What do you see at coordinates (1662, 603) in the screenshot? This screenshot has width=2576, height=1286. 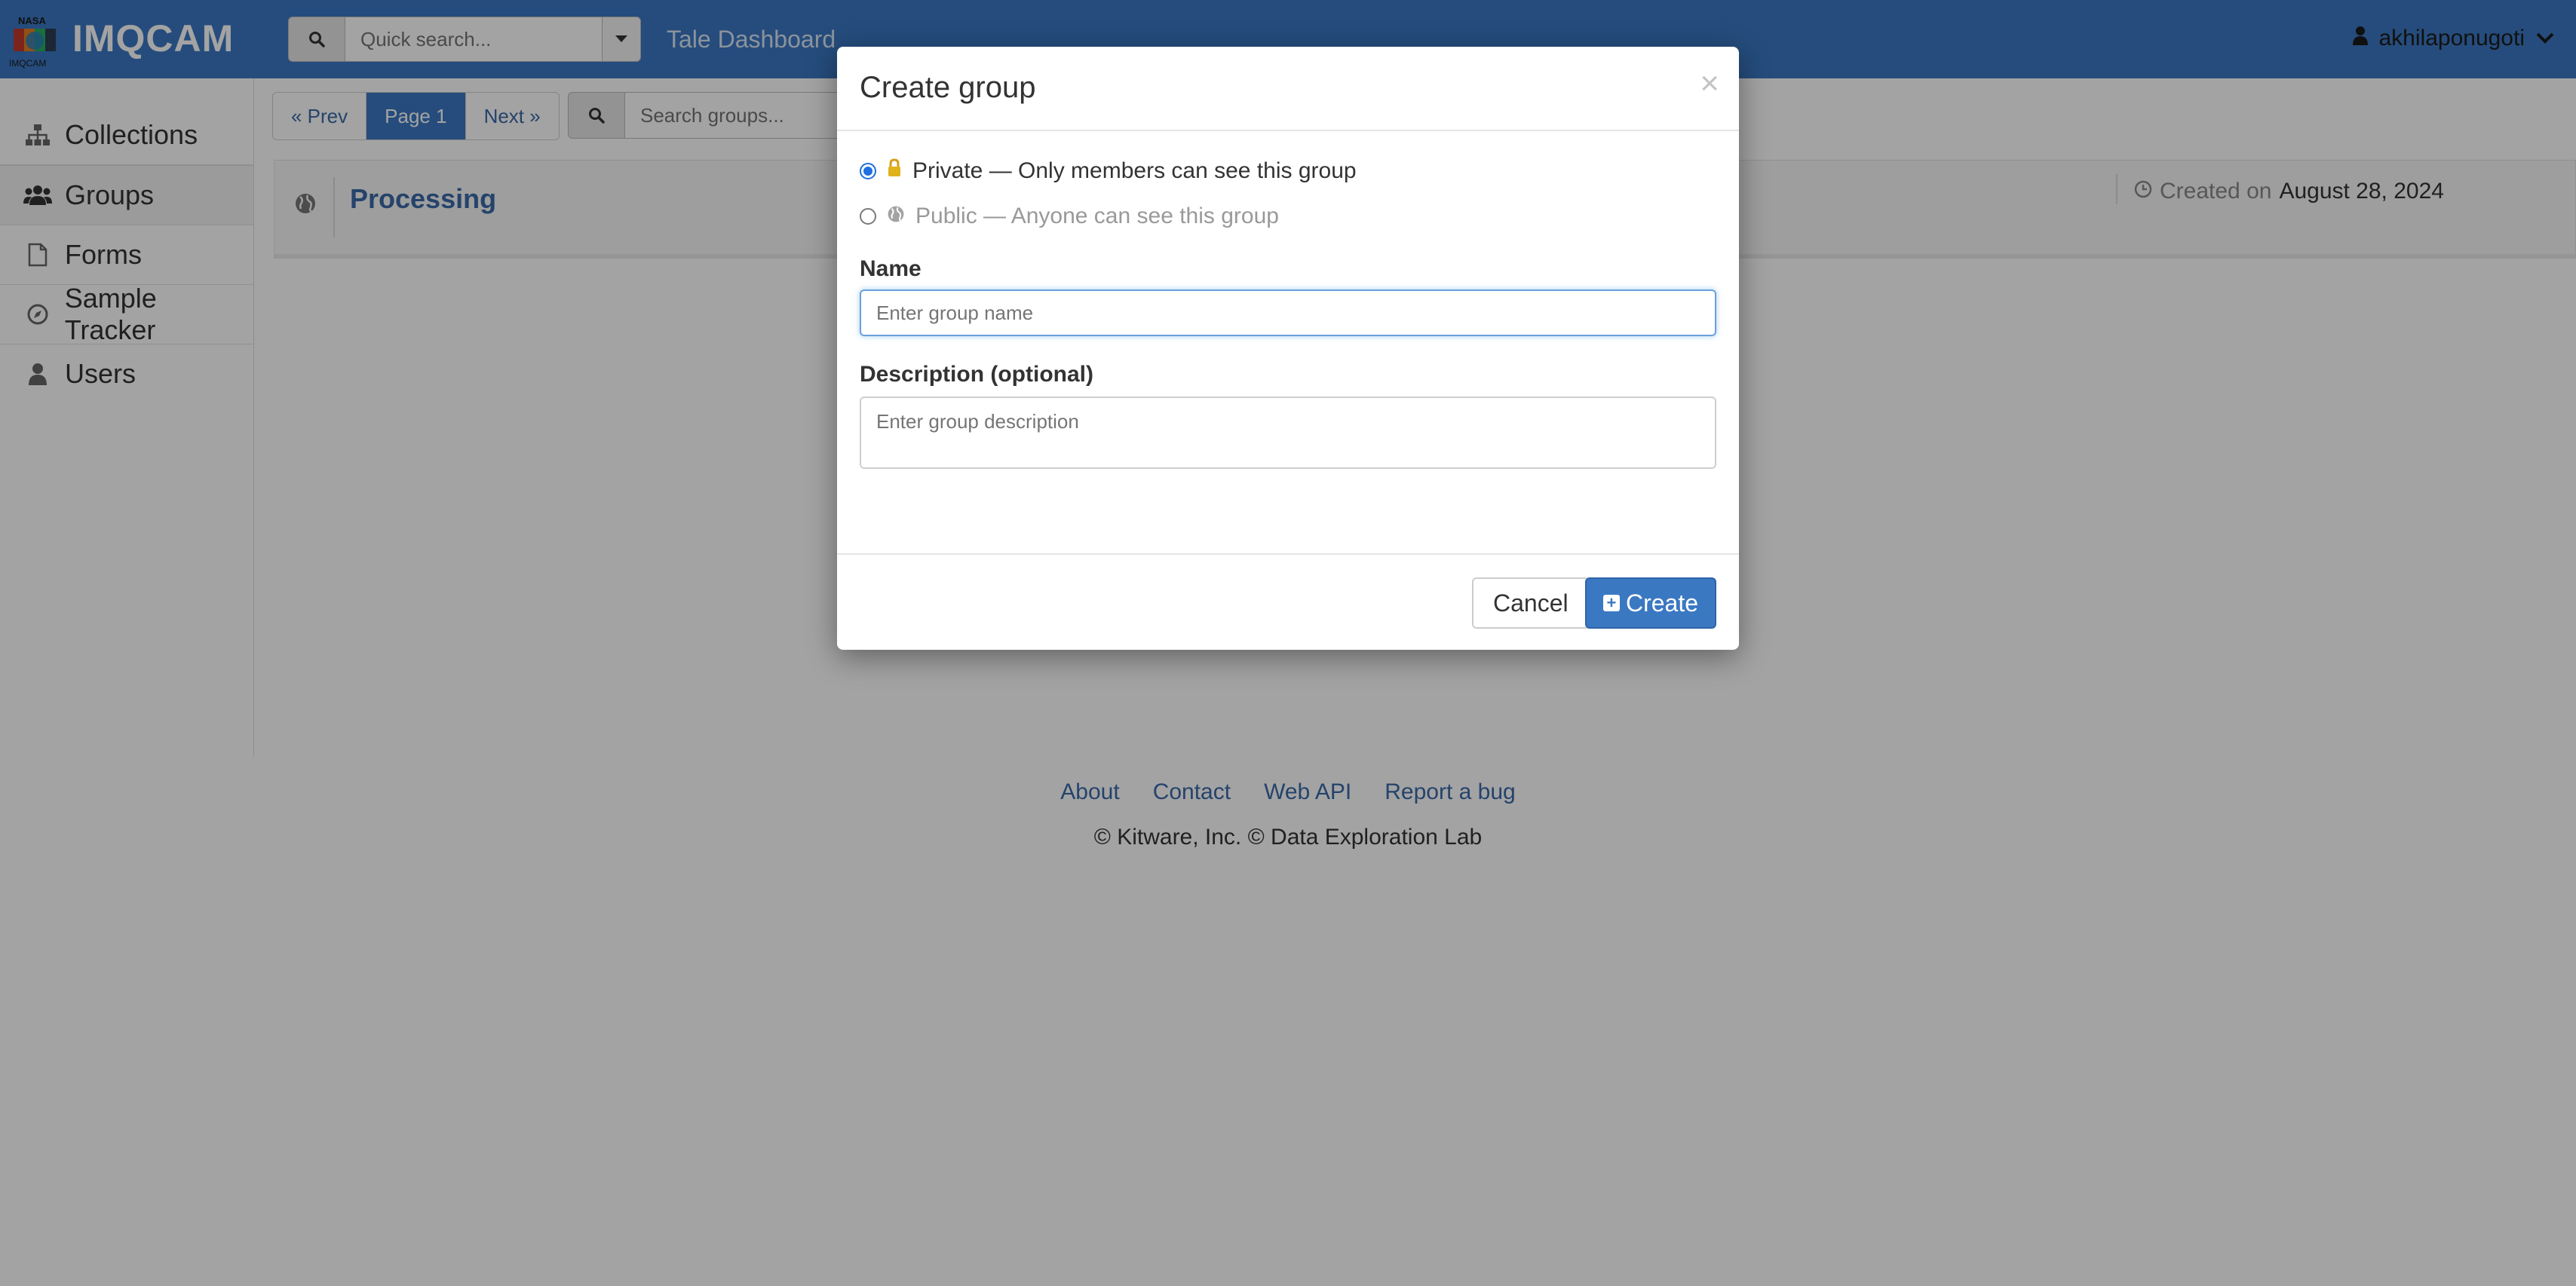 I see `create-button-label: Create` at bounding box center [1662, 603].